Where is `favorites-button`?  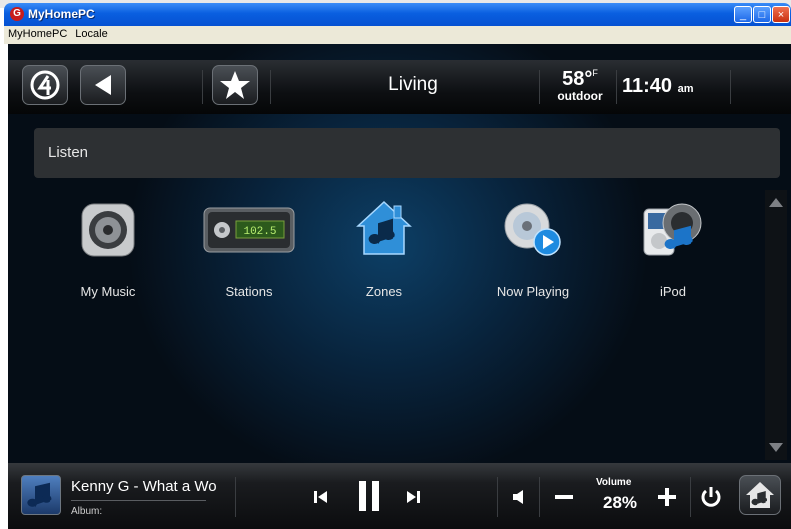 favorites-button is located at coordinates (235, 85).